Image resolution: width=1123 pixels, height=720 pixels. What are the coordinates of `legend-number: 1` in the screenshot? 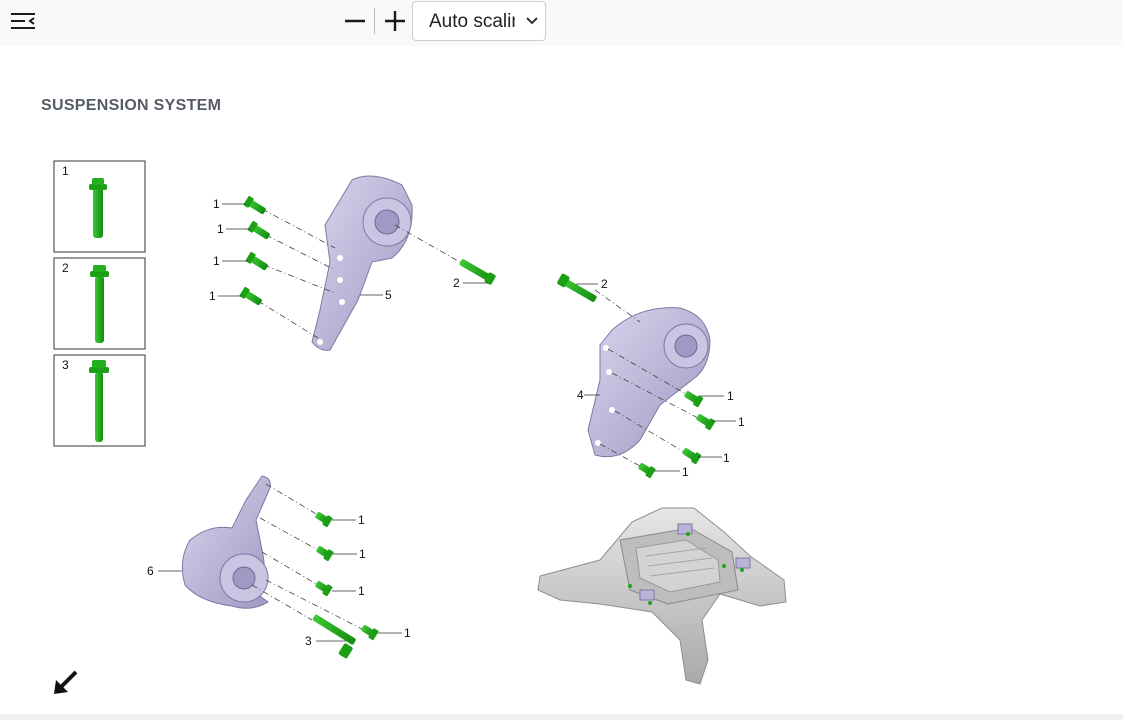 It's located at (65, 171).